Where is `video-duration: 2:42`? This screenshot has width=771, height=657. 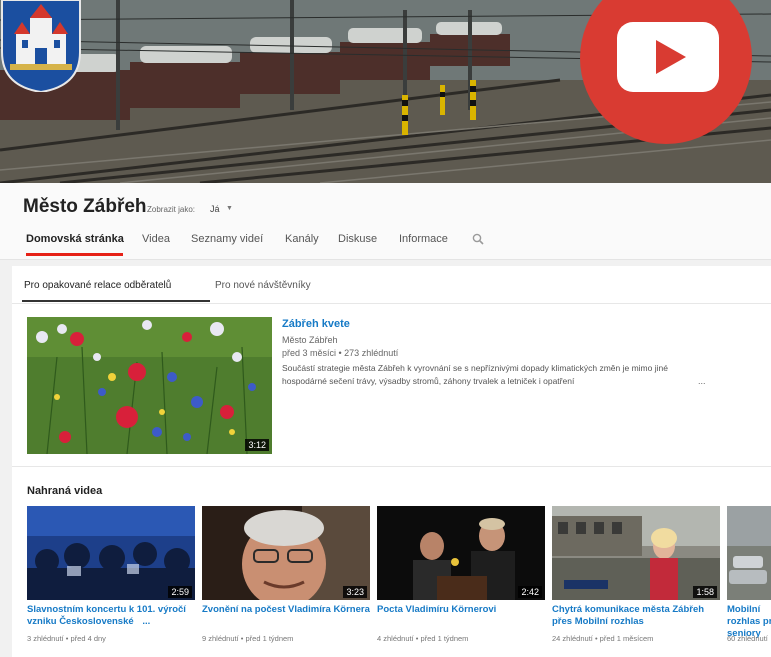 video-duration: 2:42 is located at coordinates (530, 592).